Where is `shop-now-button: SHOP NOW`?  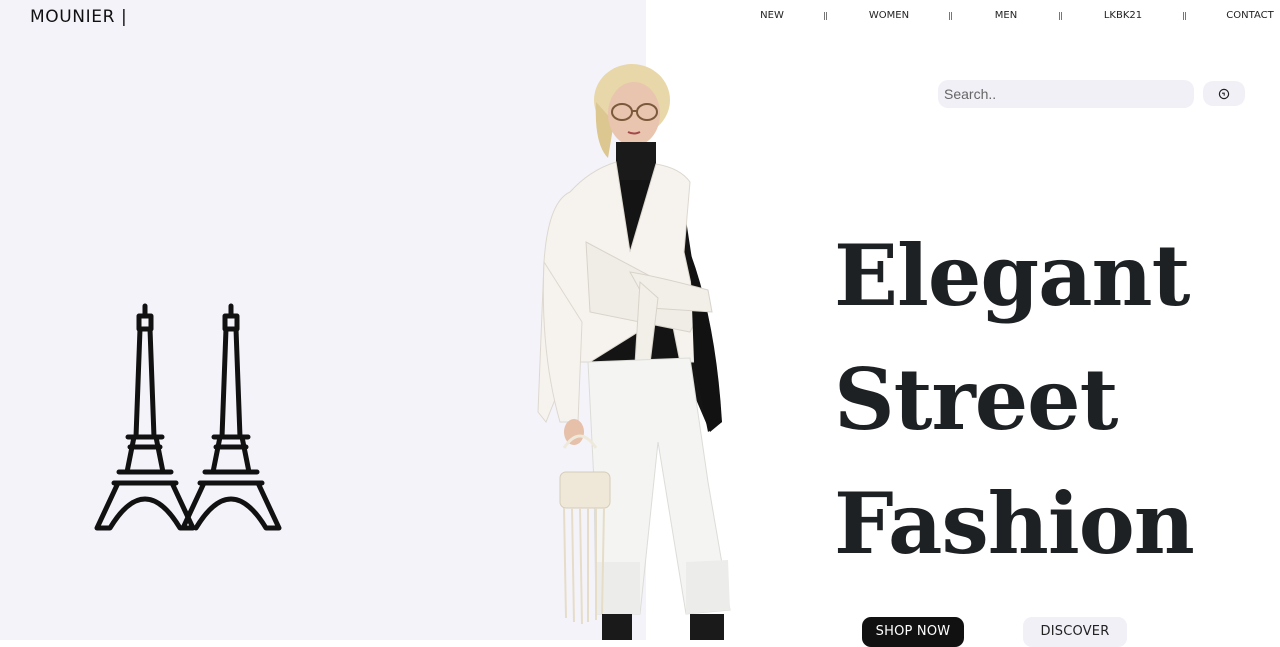
shop-now-button: SHOP NOW is located at coordinates (913, 632).